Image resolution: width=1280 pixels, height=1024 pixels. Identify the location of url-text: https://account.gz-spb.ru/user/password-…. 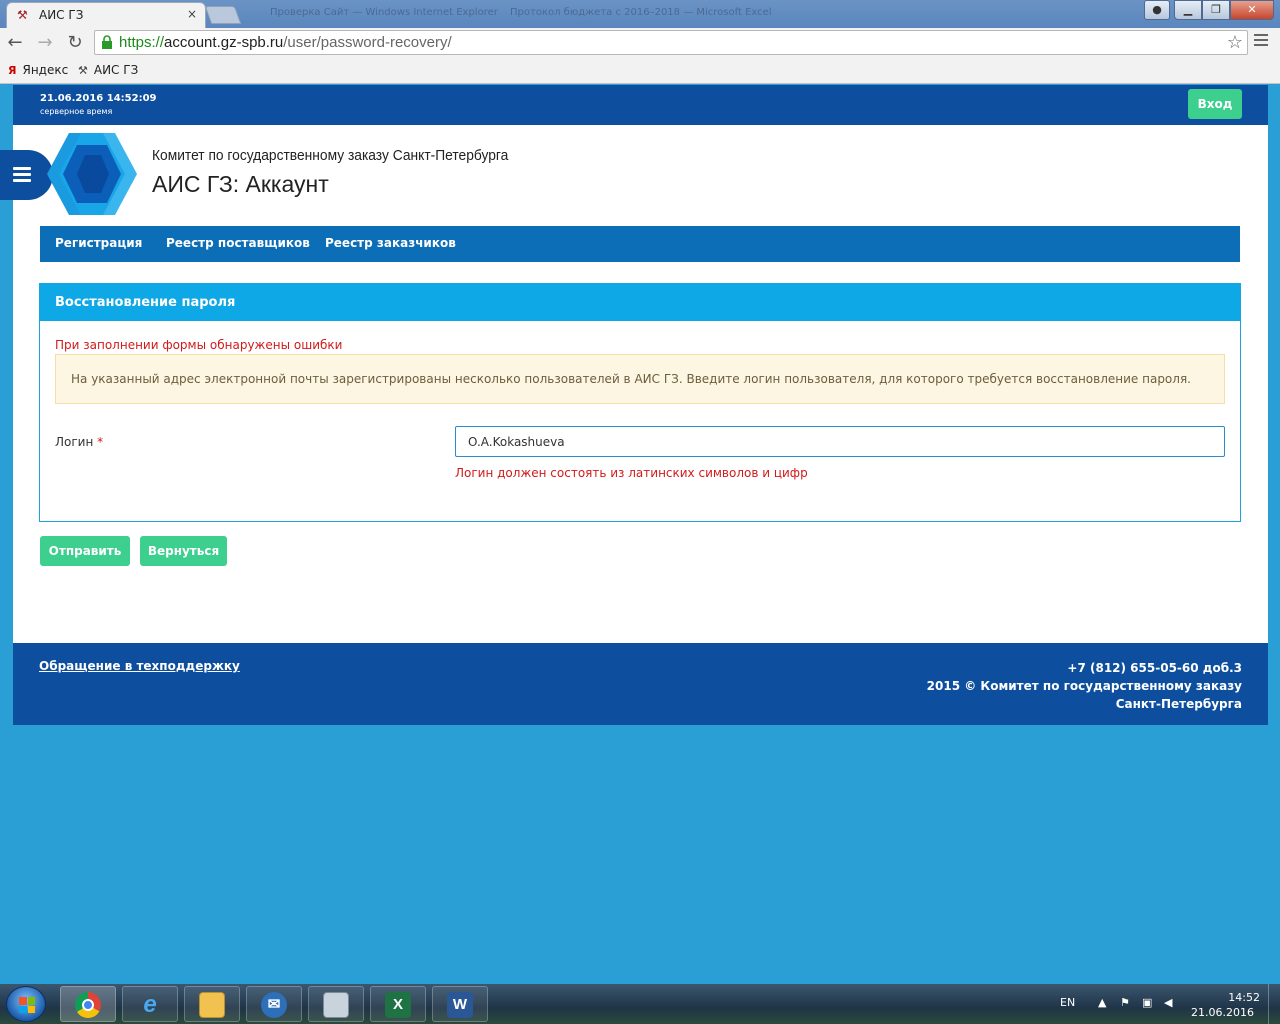
(285, 42).